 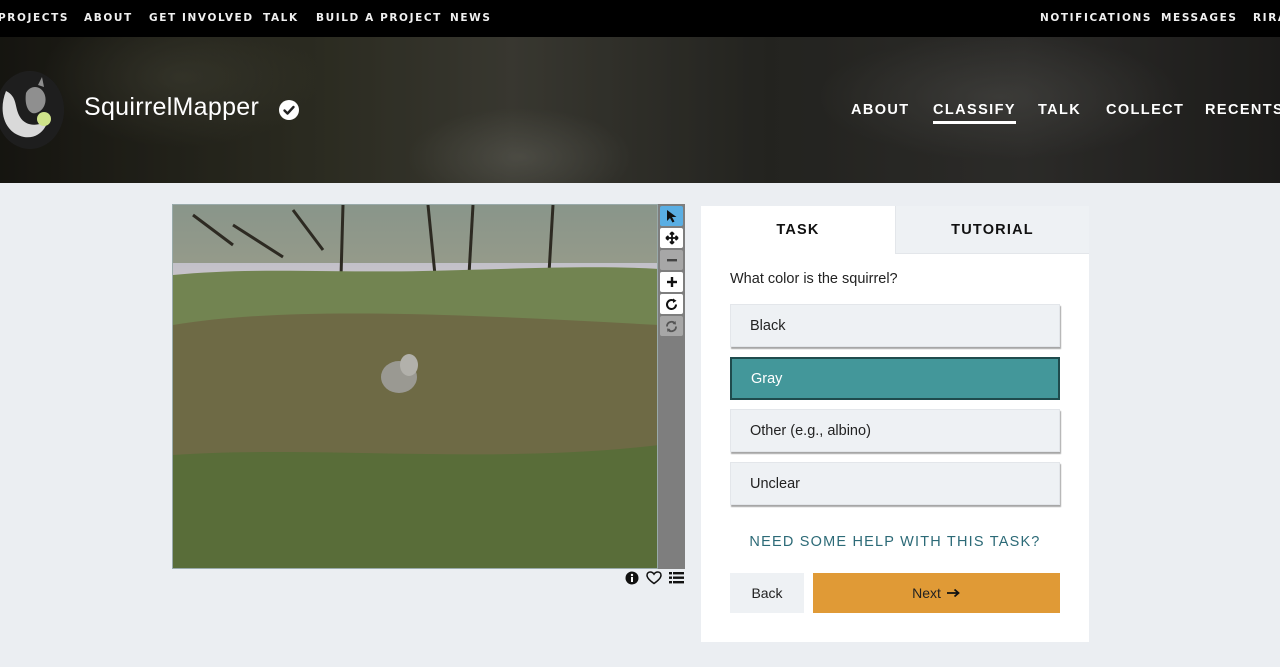 I want to click on project-nav-talk: TALK, so click(x=1059, y=110).